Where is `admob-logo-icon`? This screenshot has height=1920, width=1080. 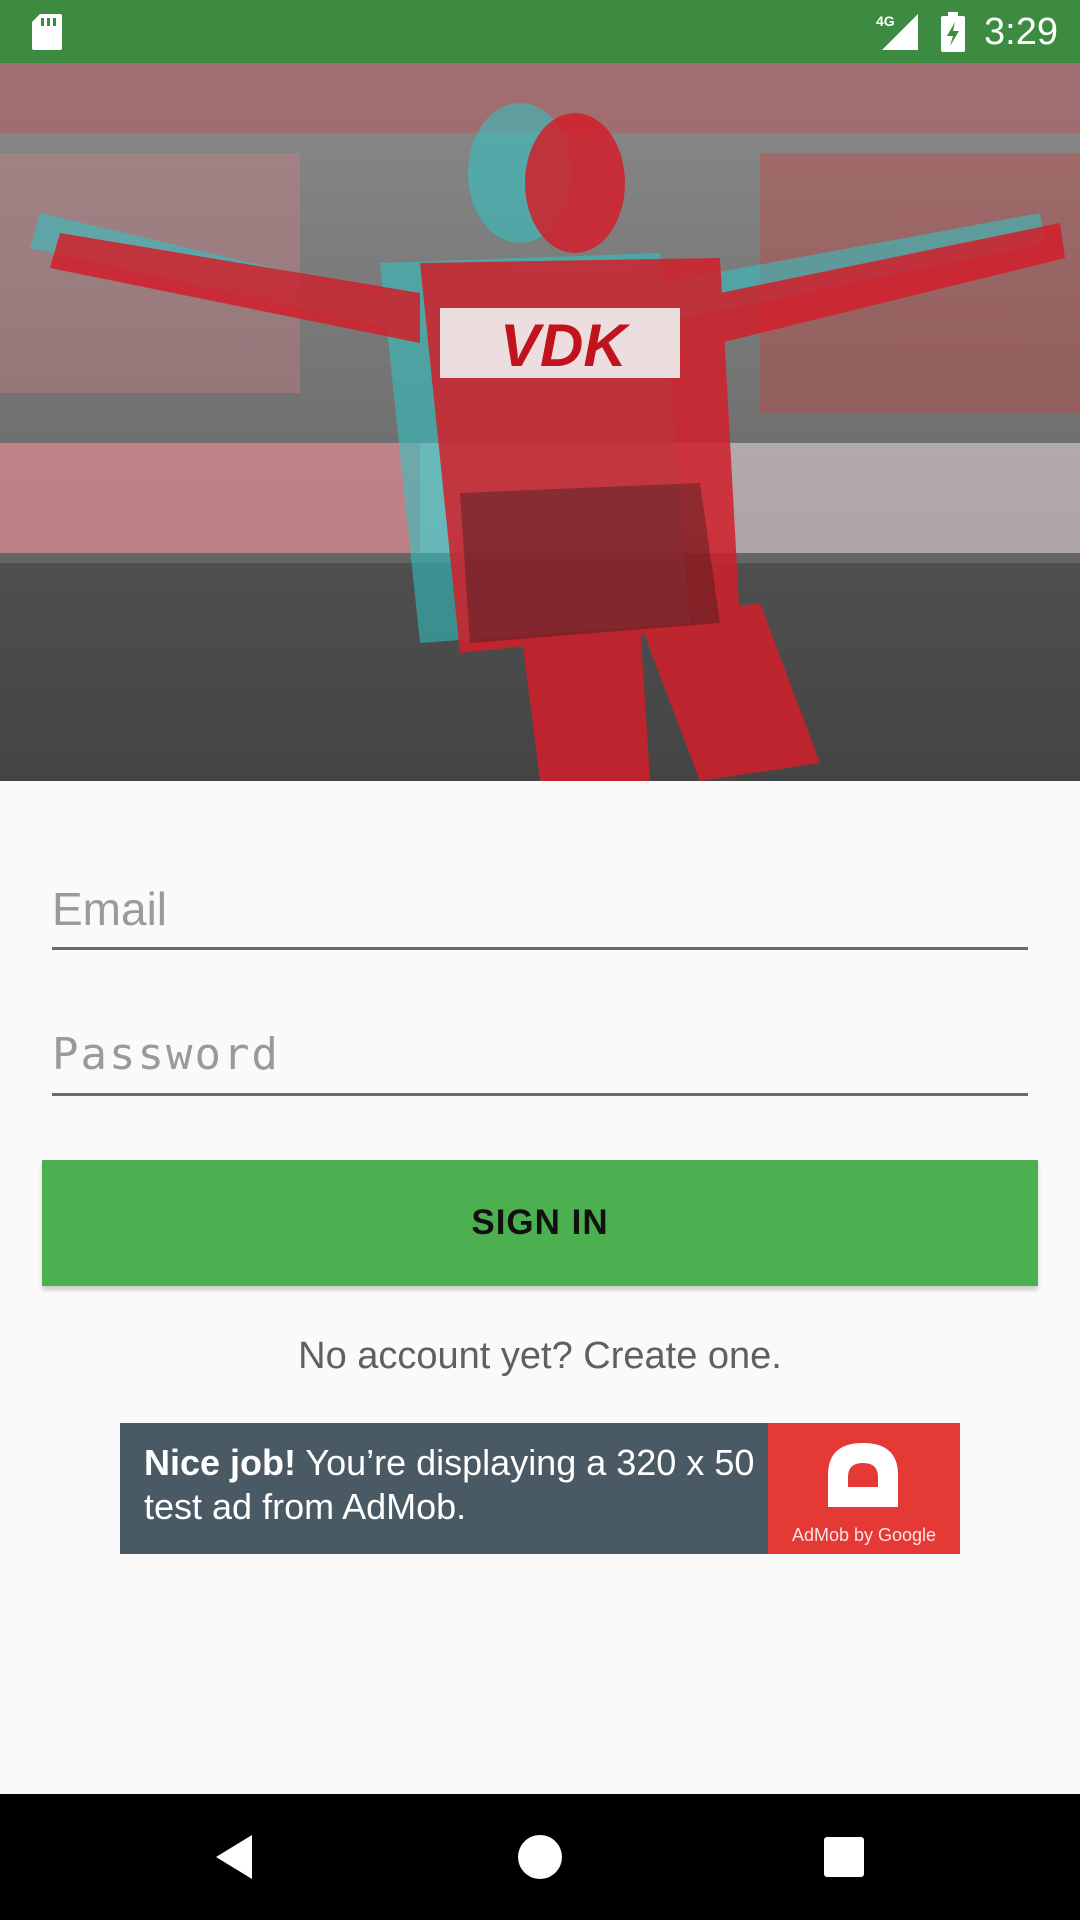
admob-logo-icon is located at coordinates (863, 1475).